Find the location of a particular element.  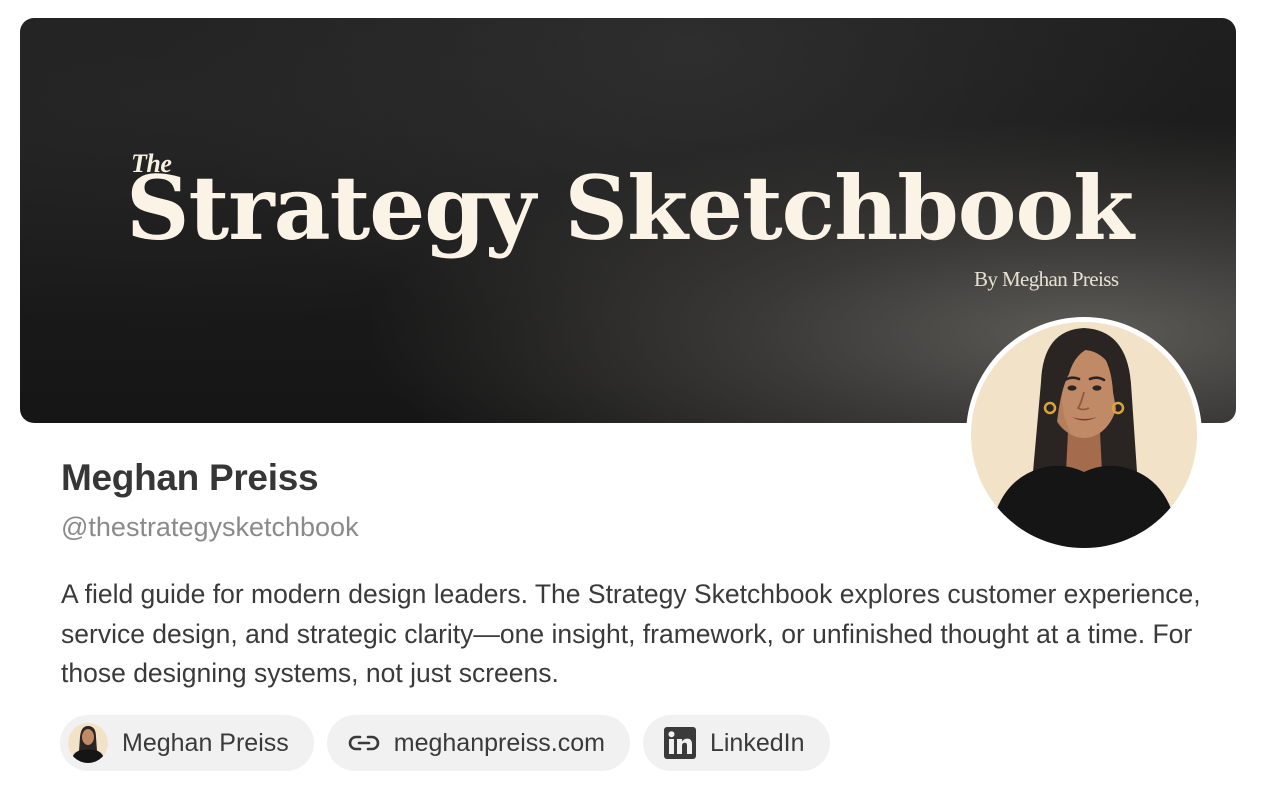

profile-avatar is located at coordinates (1084, 435).